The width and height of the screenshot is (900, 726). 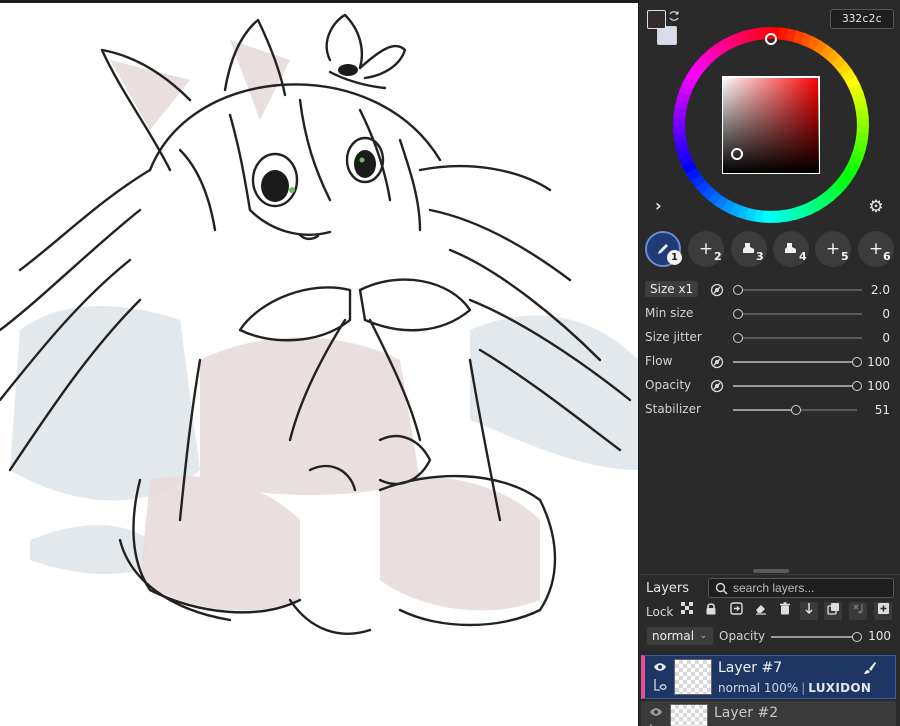 What do you see at coordinates (876, 207) in the screenshot?
I see `gear-icon: ⚙` at bounding box center [876, 207].